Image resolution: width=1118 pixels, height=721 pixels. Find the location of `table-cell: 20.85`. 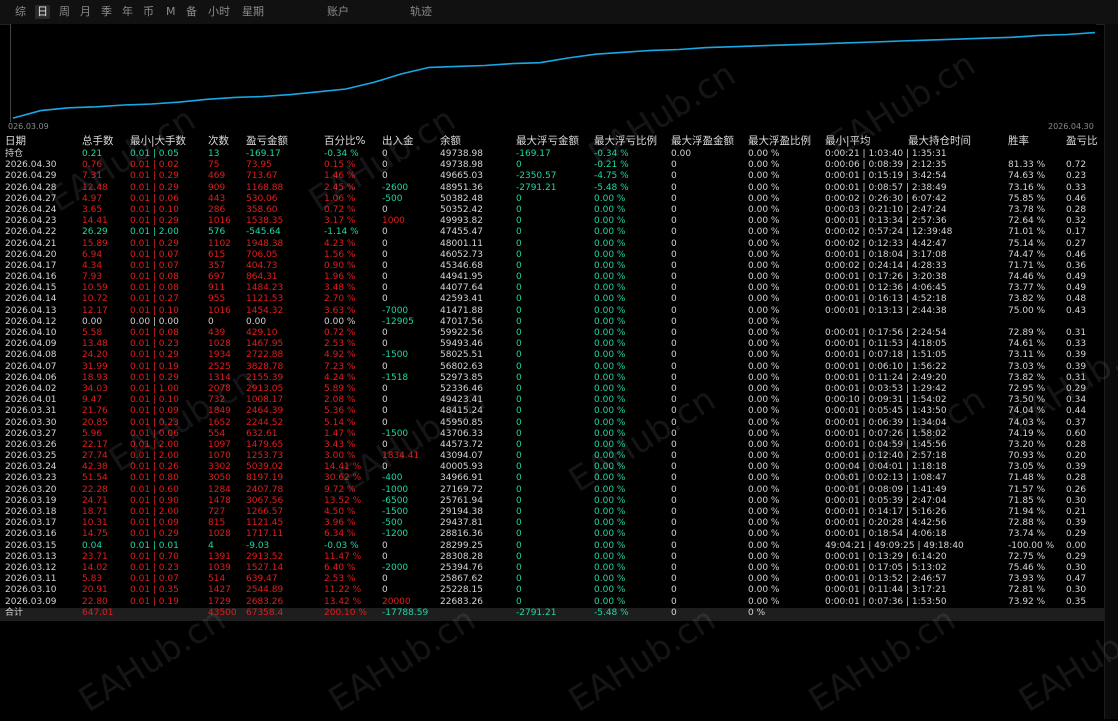

table-cell: 20.85 is located at coordinates (95, 422).